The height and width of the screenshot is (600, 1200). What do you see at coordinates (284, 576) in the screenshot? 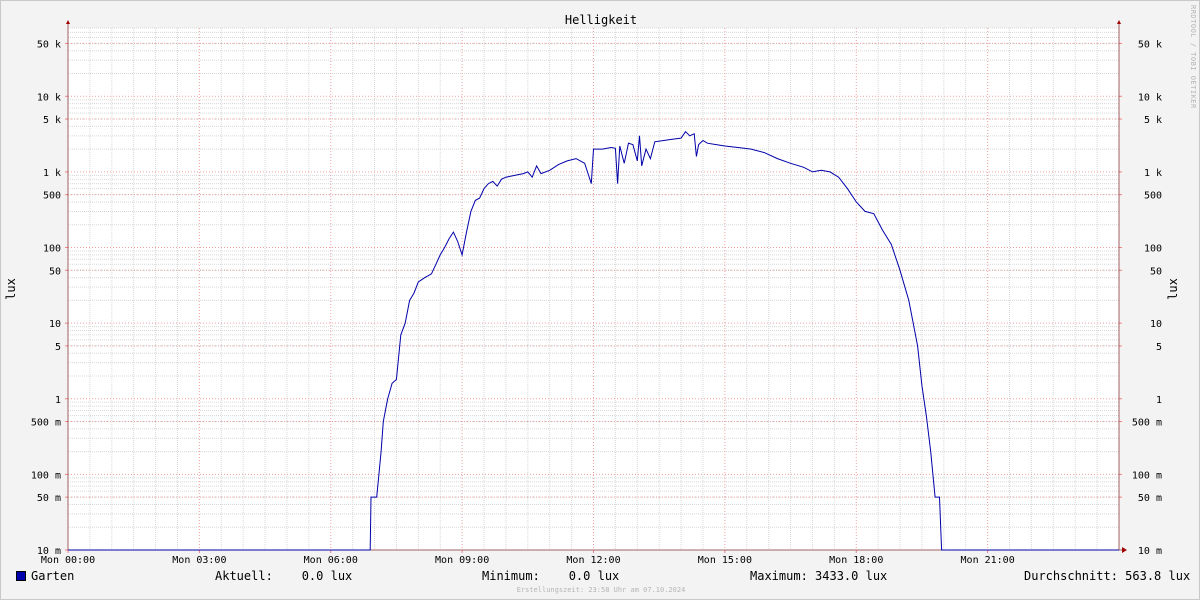
I see `legend-current: Aktuell: 0.0 lux` at bounding box center [284, 576].